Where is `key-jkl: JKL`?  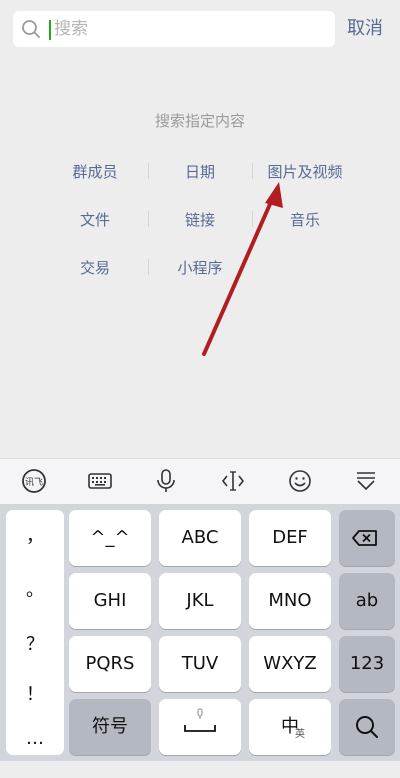
key-jkl: JKL is located at coordinates (200, 601).